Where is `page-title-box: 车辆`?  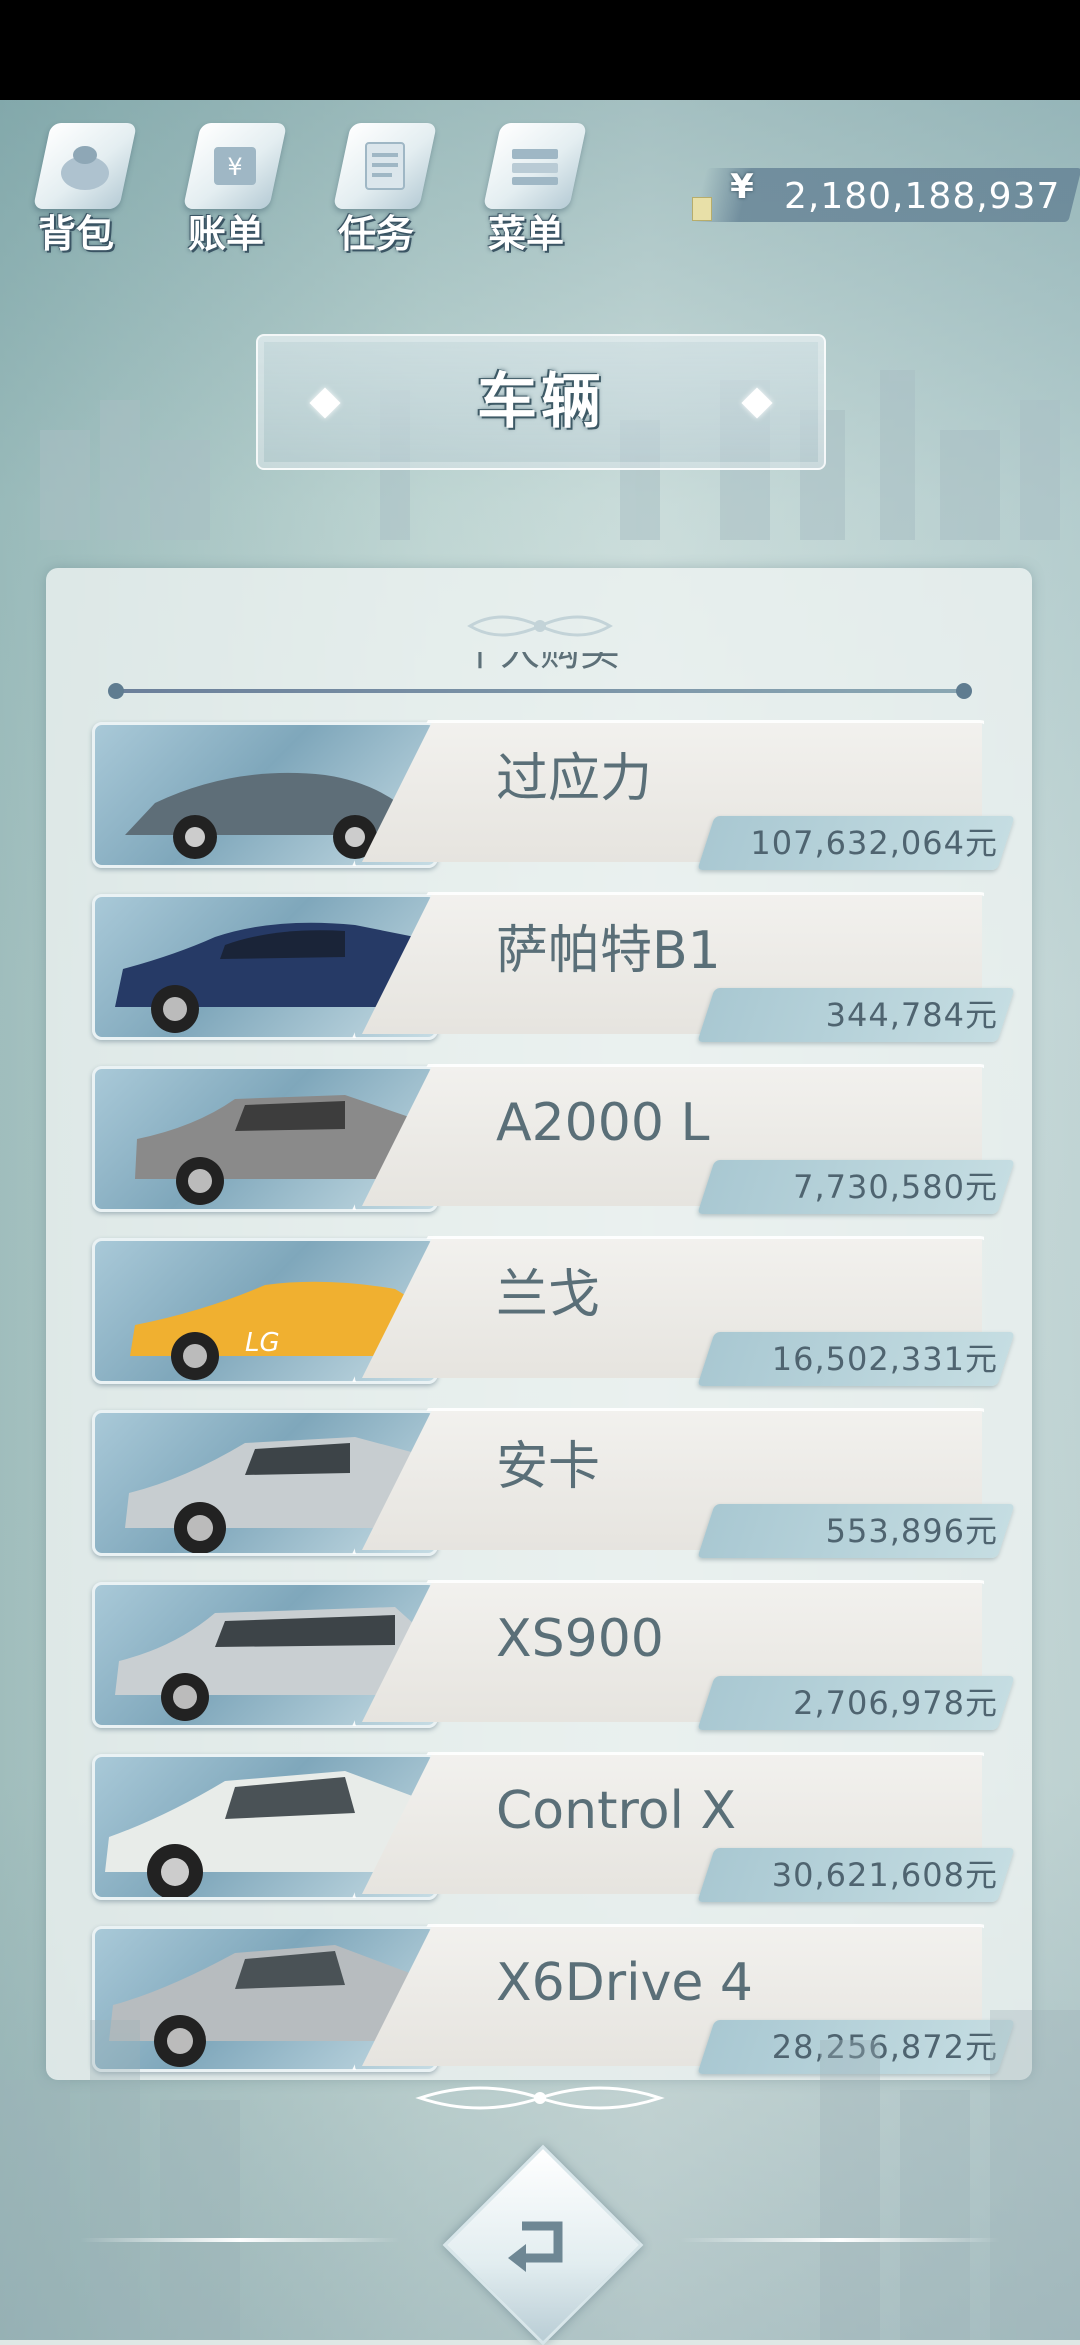
page-title-box: 车辆 is located at coordinates (541, 402).